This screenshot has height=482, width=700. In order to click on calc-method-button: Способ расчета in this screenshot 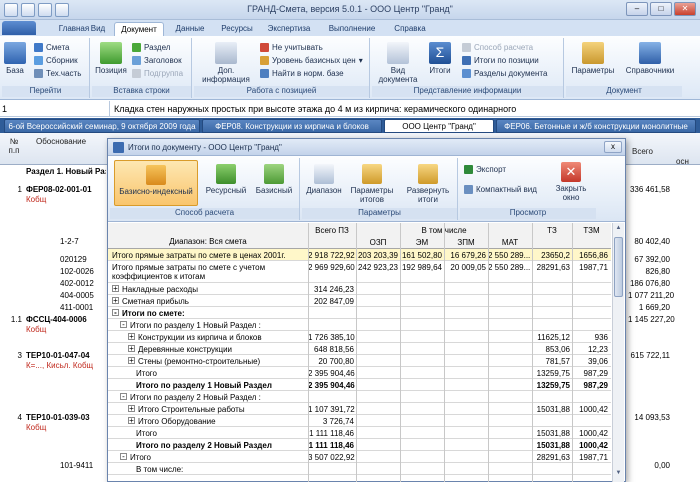, I will do `click(497, 47)`.